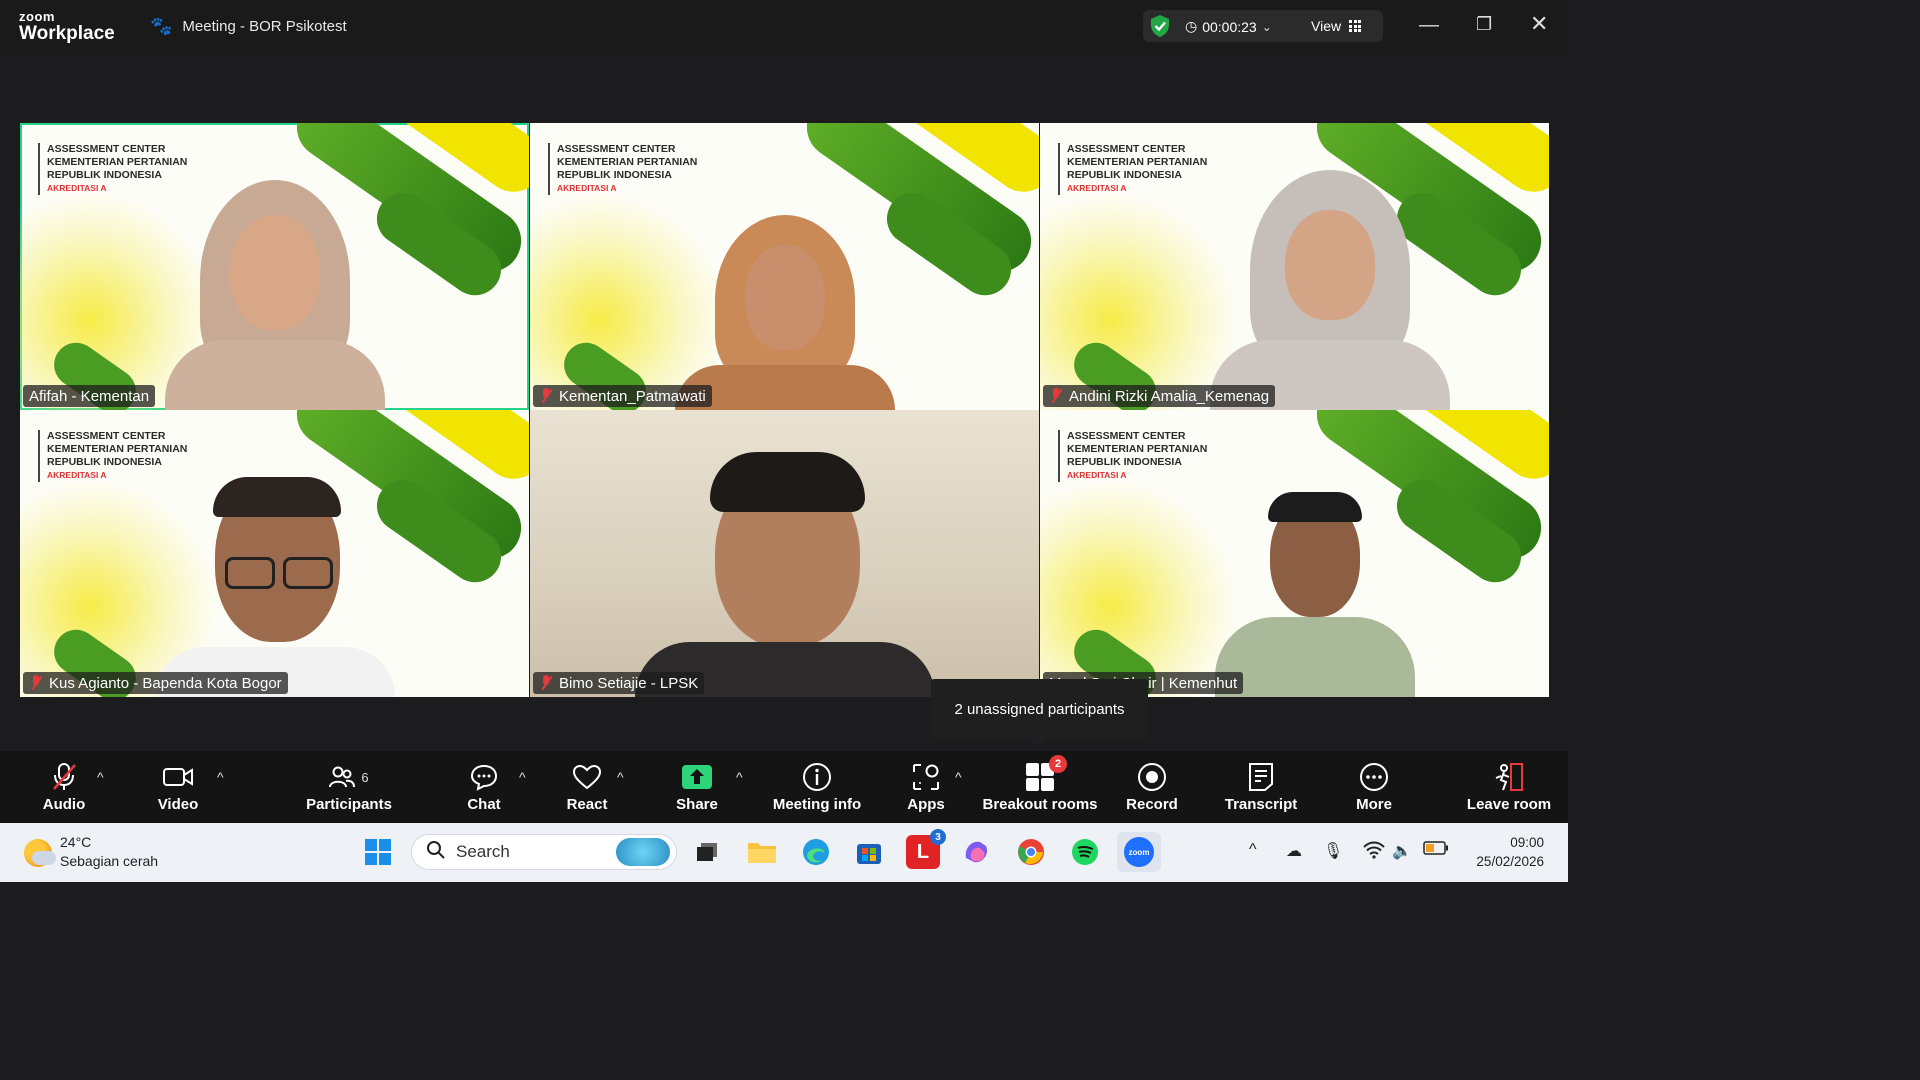  Describe the element at coordinates (484, 777) in the screenshot. I see `chat-icon` at that location.